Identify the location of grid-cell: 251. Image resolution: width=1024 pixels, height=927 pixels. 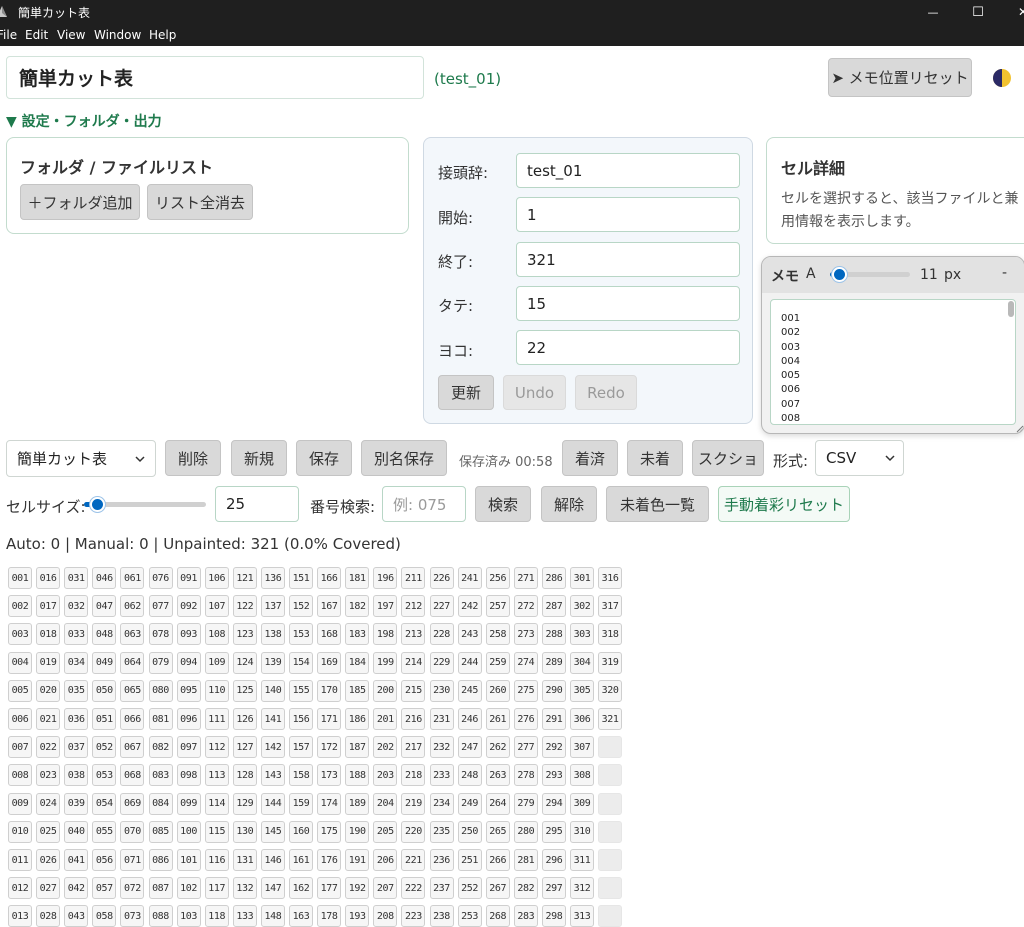
(469, 860).